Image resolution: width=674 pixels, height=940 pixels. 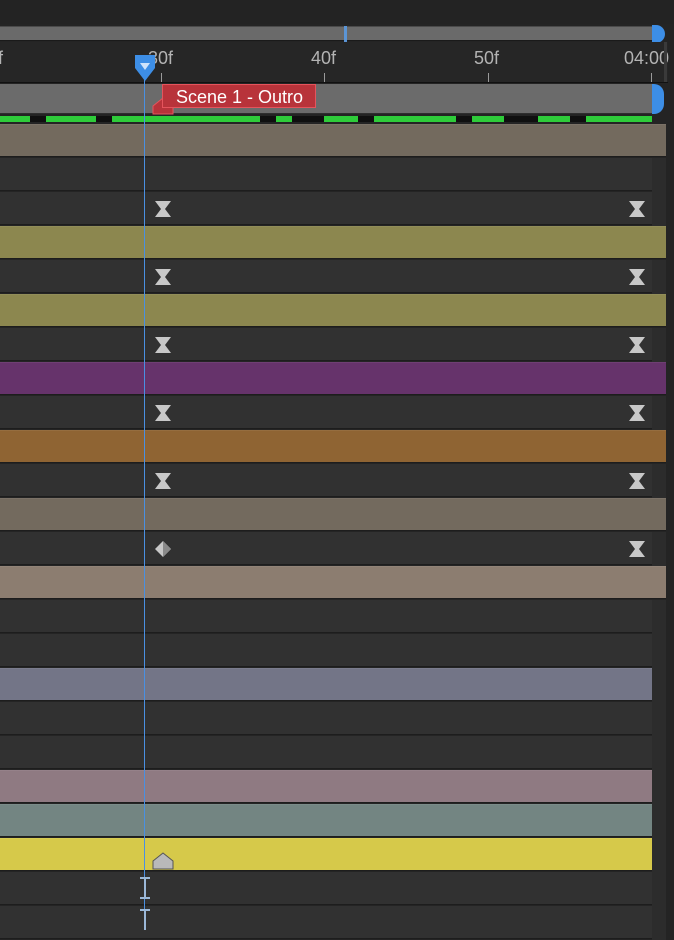 I want to click on time-navigator-end-handle, so click(x=658, y=34).